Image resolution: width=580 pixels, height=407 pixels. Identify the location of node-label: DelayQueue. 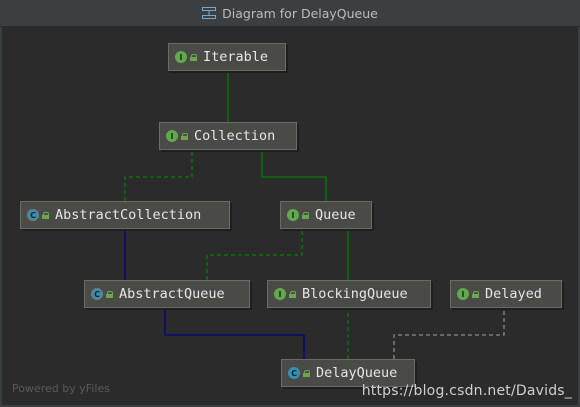
(357, 373).